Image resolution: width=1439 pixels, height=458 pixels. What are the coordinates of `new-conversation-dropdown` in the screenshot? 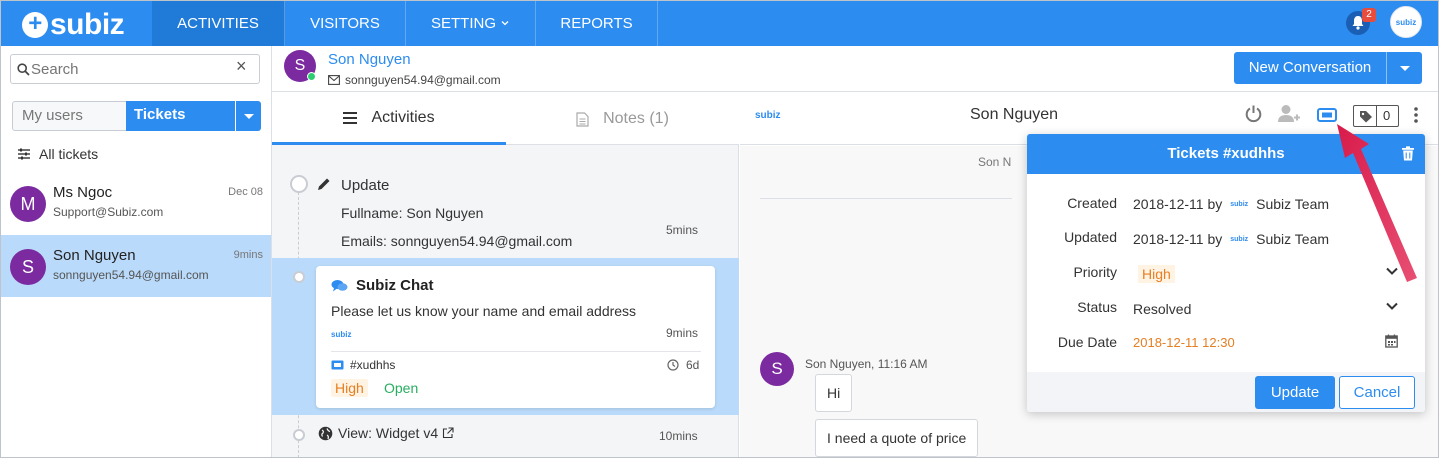 It's located at (1404, 68).